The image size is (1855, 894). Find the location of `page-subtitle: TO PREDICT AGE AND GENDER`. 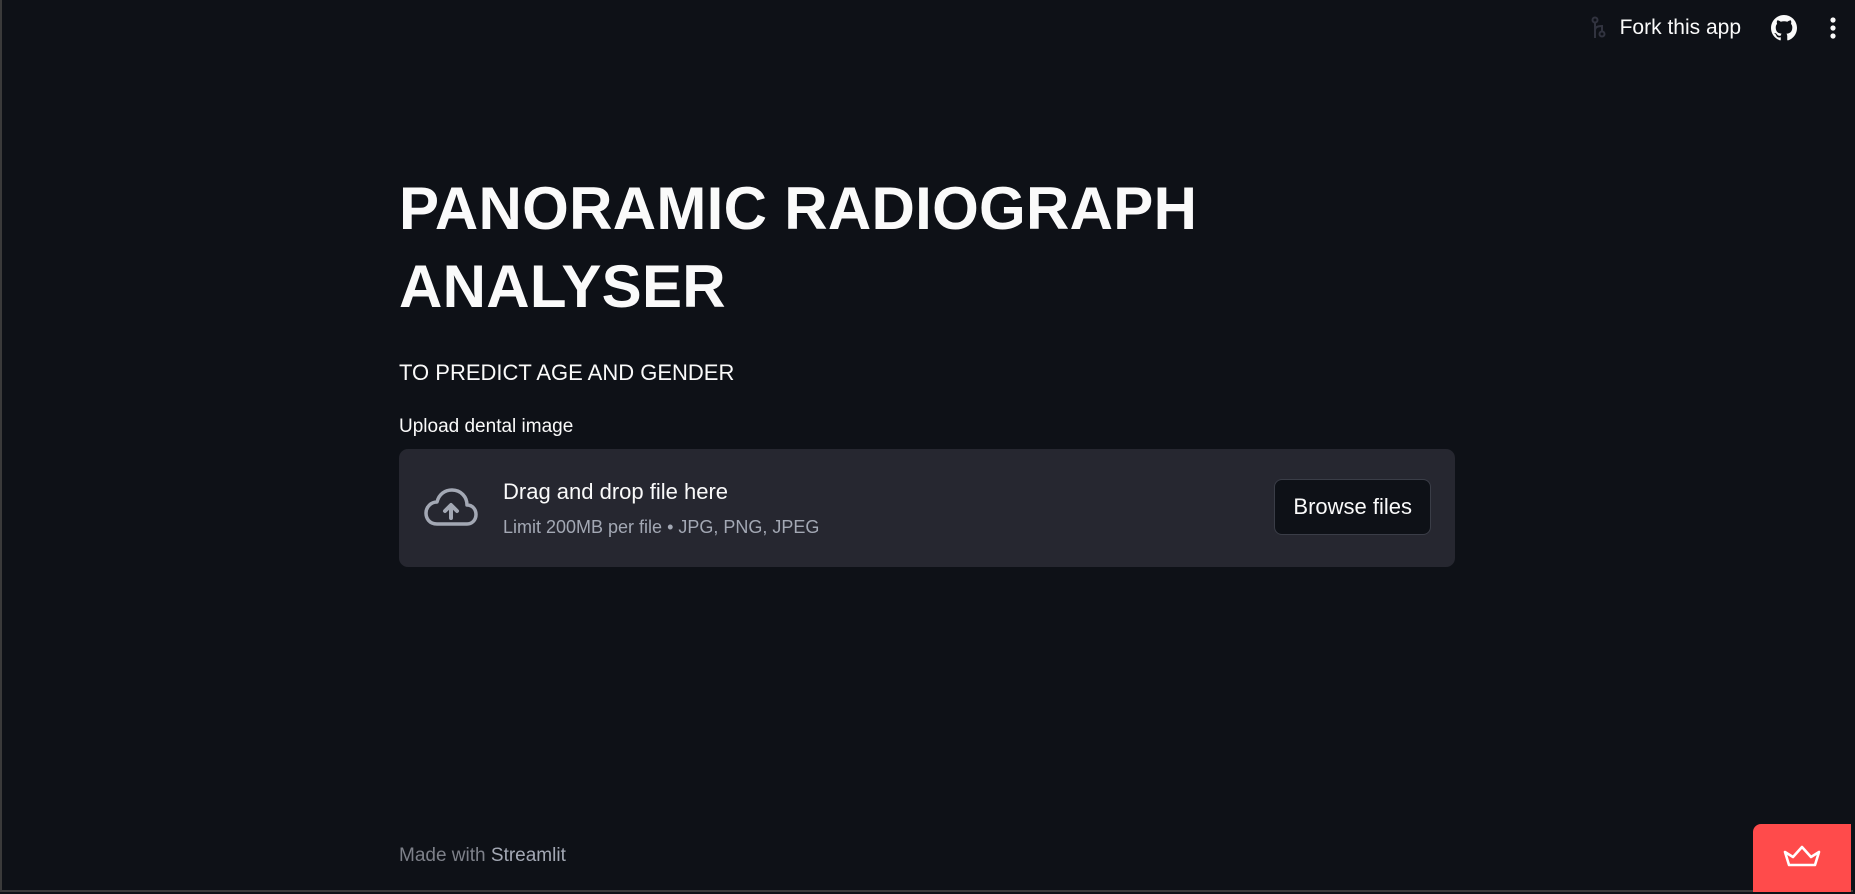

page-subtitle: TO PREDICT AGE AND GENDER is located at coordinates (567, 372).